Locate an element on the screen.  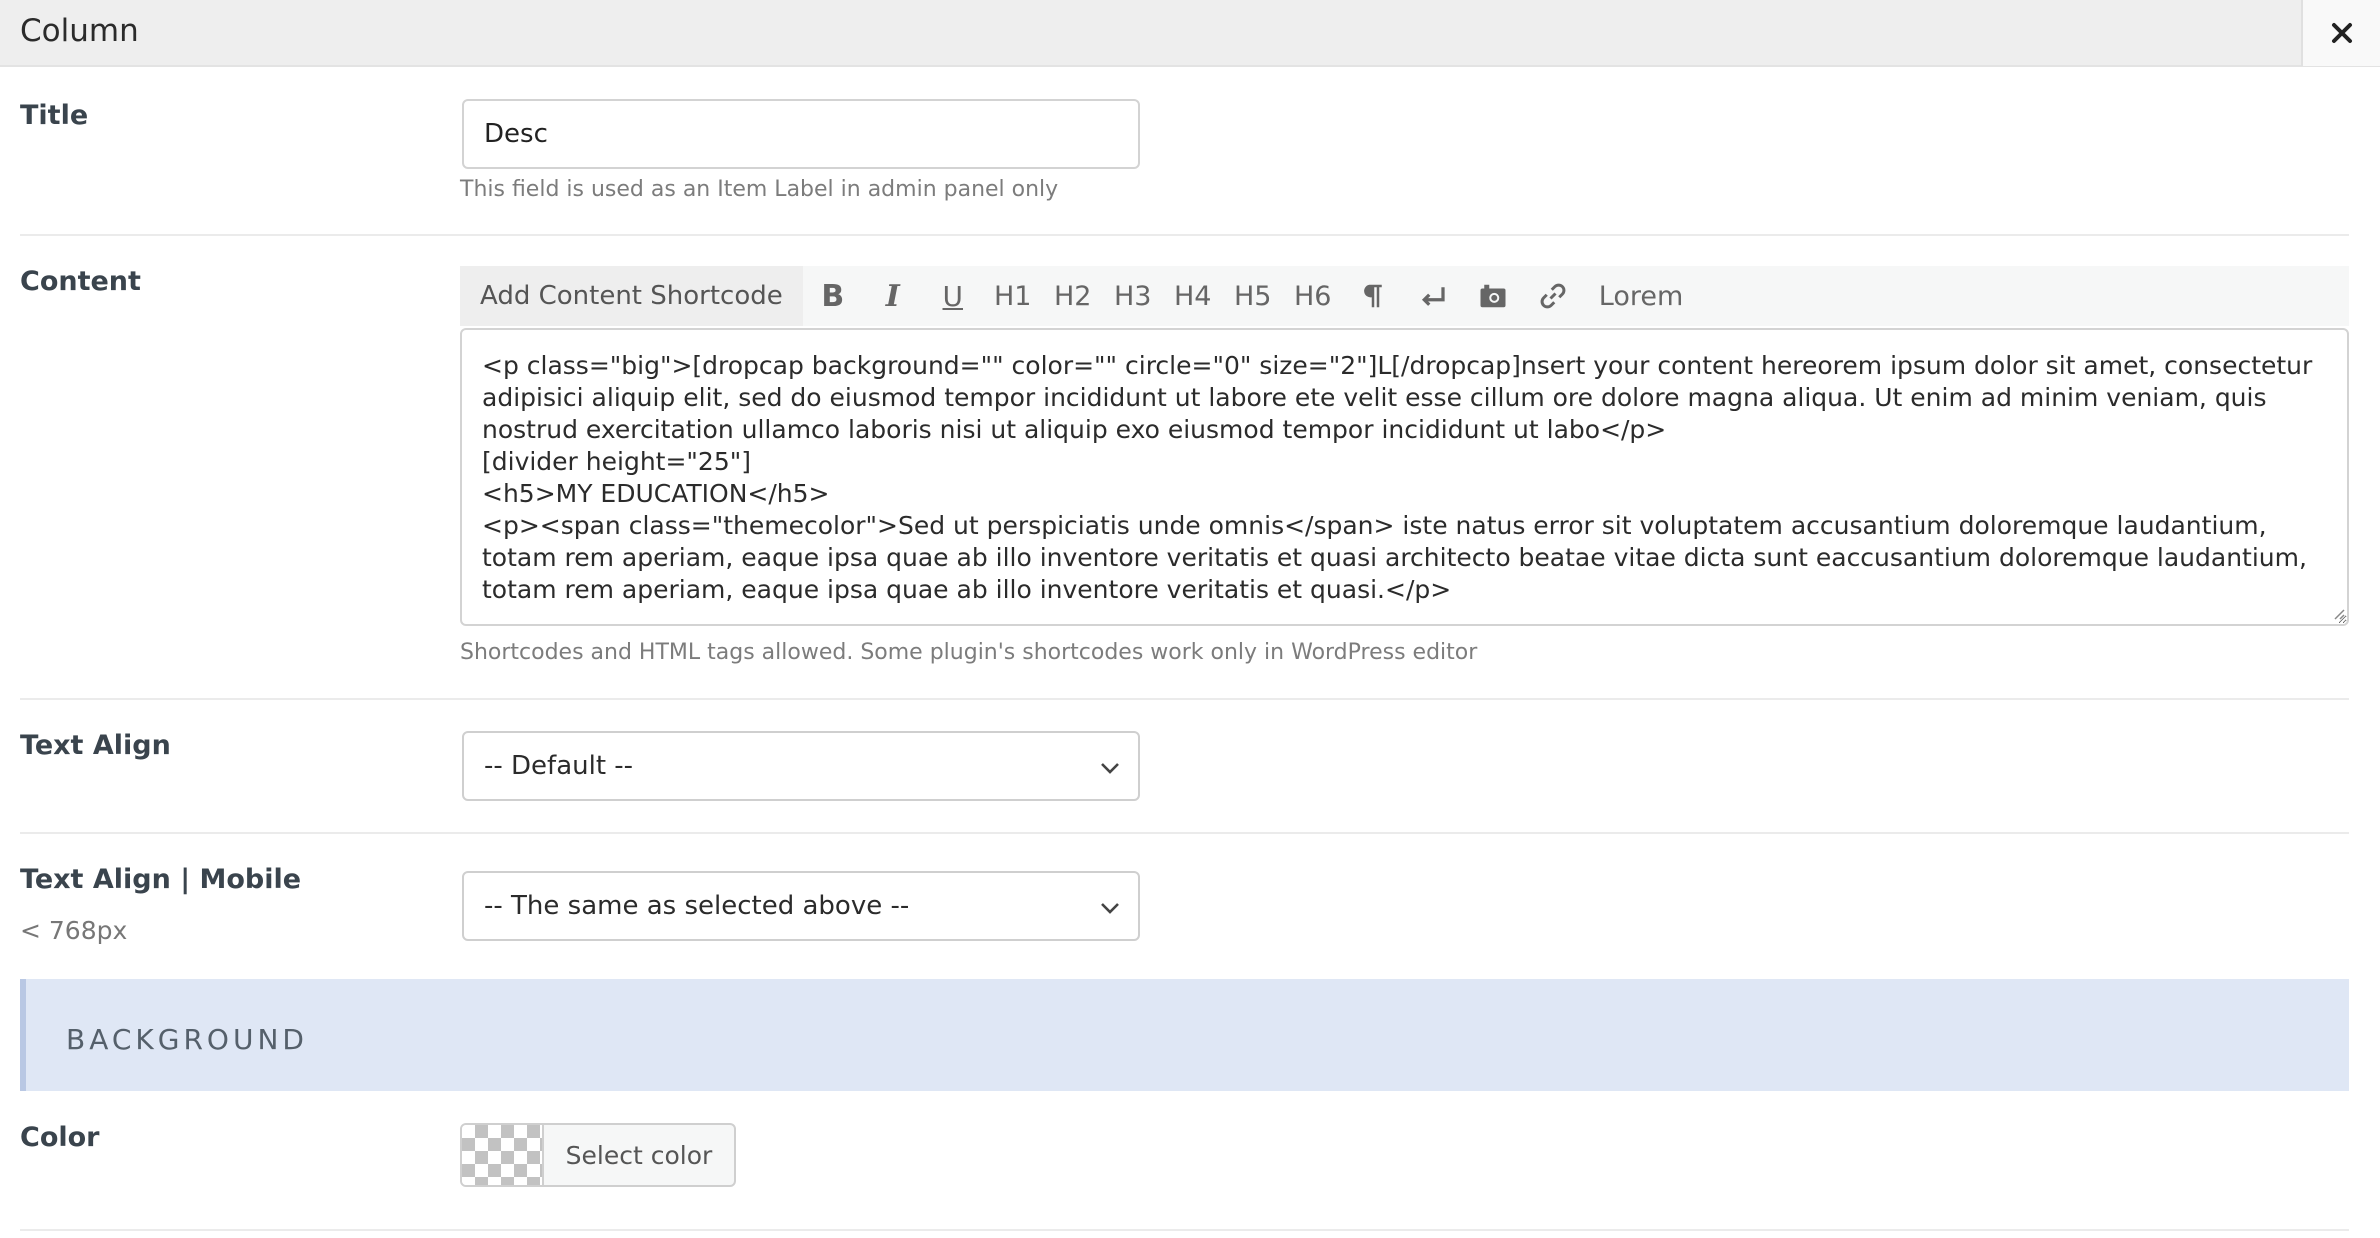
link-icon is located at coordinates (1553, 296).